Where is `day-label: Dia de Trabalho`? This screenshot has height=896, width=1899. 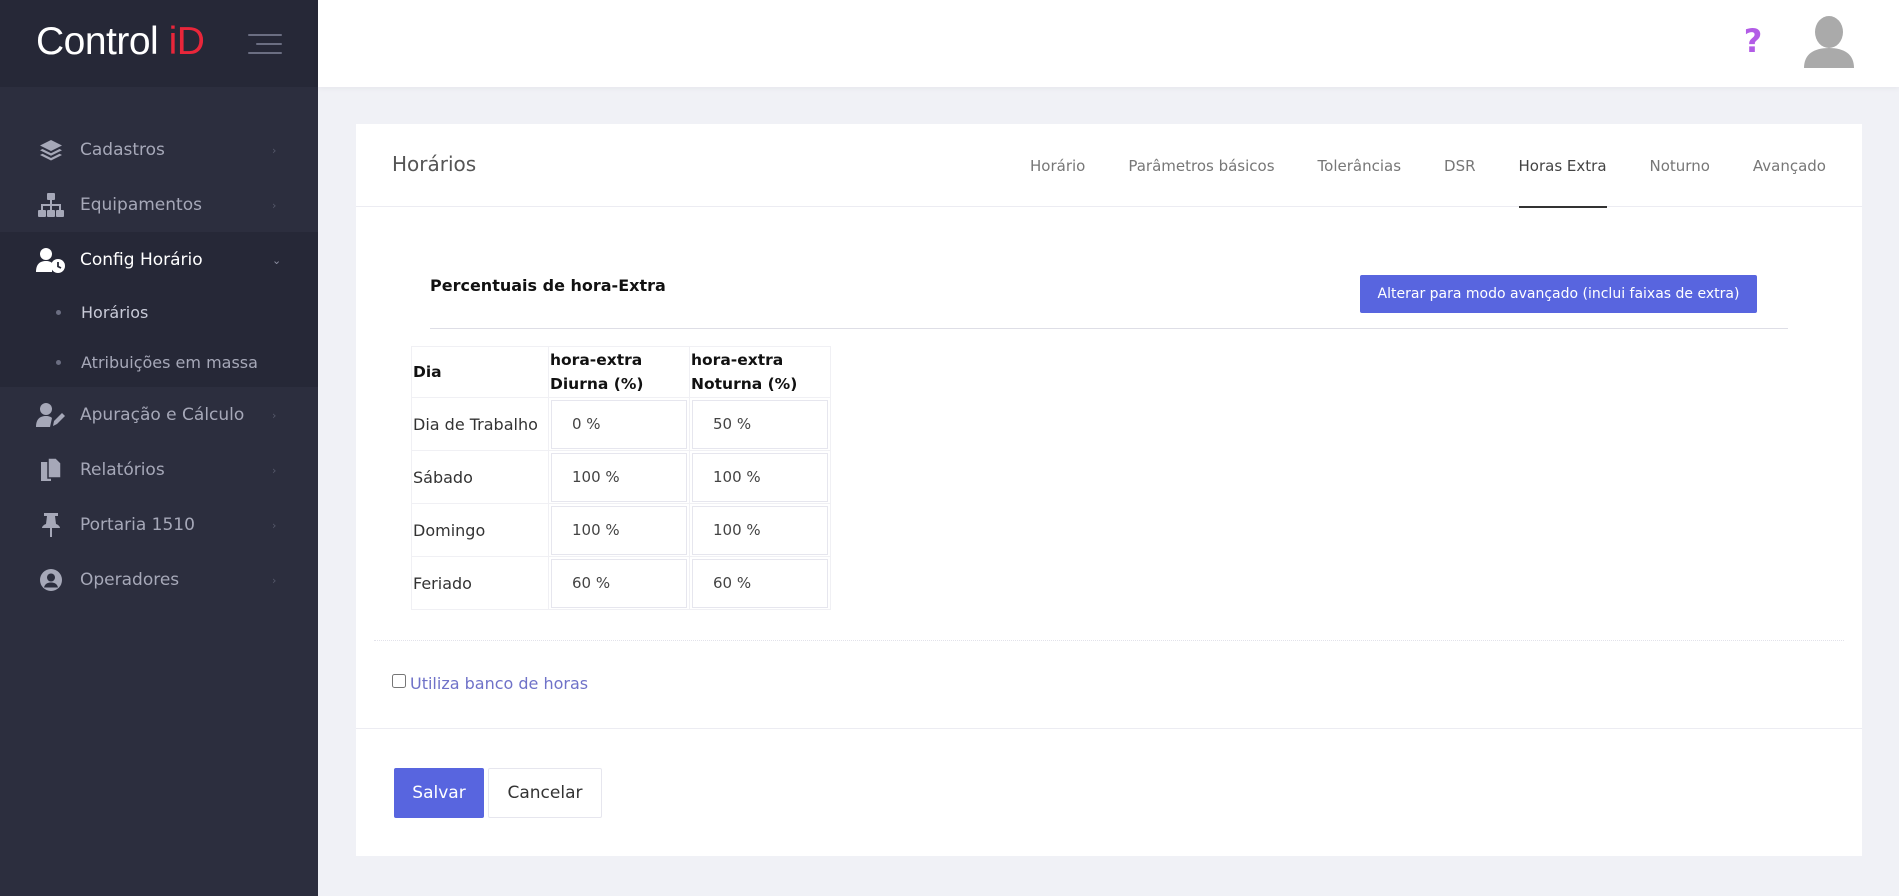
day-label: Dia de Trabalho is located at coordinates (480, 424).